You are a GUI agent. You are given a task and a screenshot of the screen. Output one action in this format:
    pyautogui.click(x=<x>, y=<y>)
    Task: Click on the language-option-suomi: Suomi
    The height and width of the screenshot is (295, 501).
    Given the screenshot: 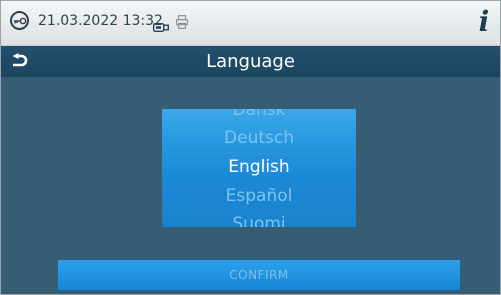 What is the action you would take?
    pyautogui.click(x=259, y=220)
    